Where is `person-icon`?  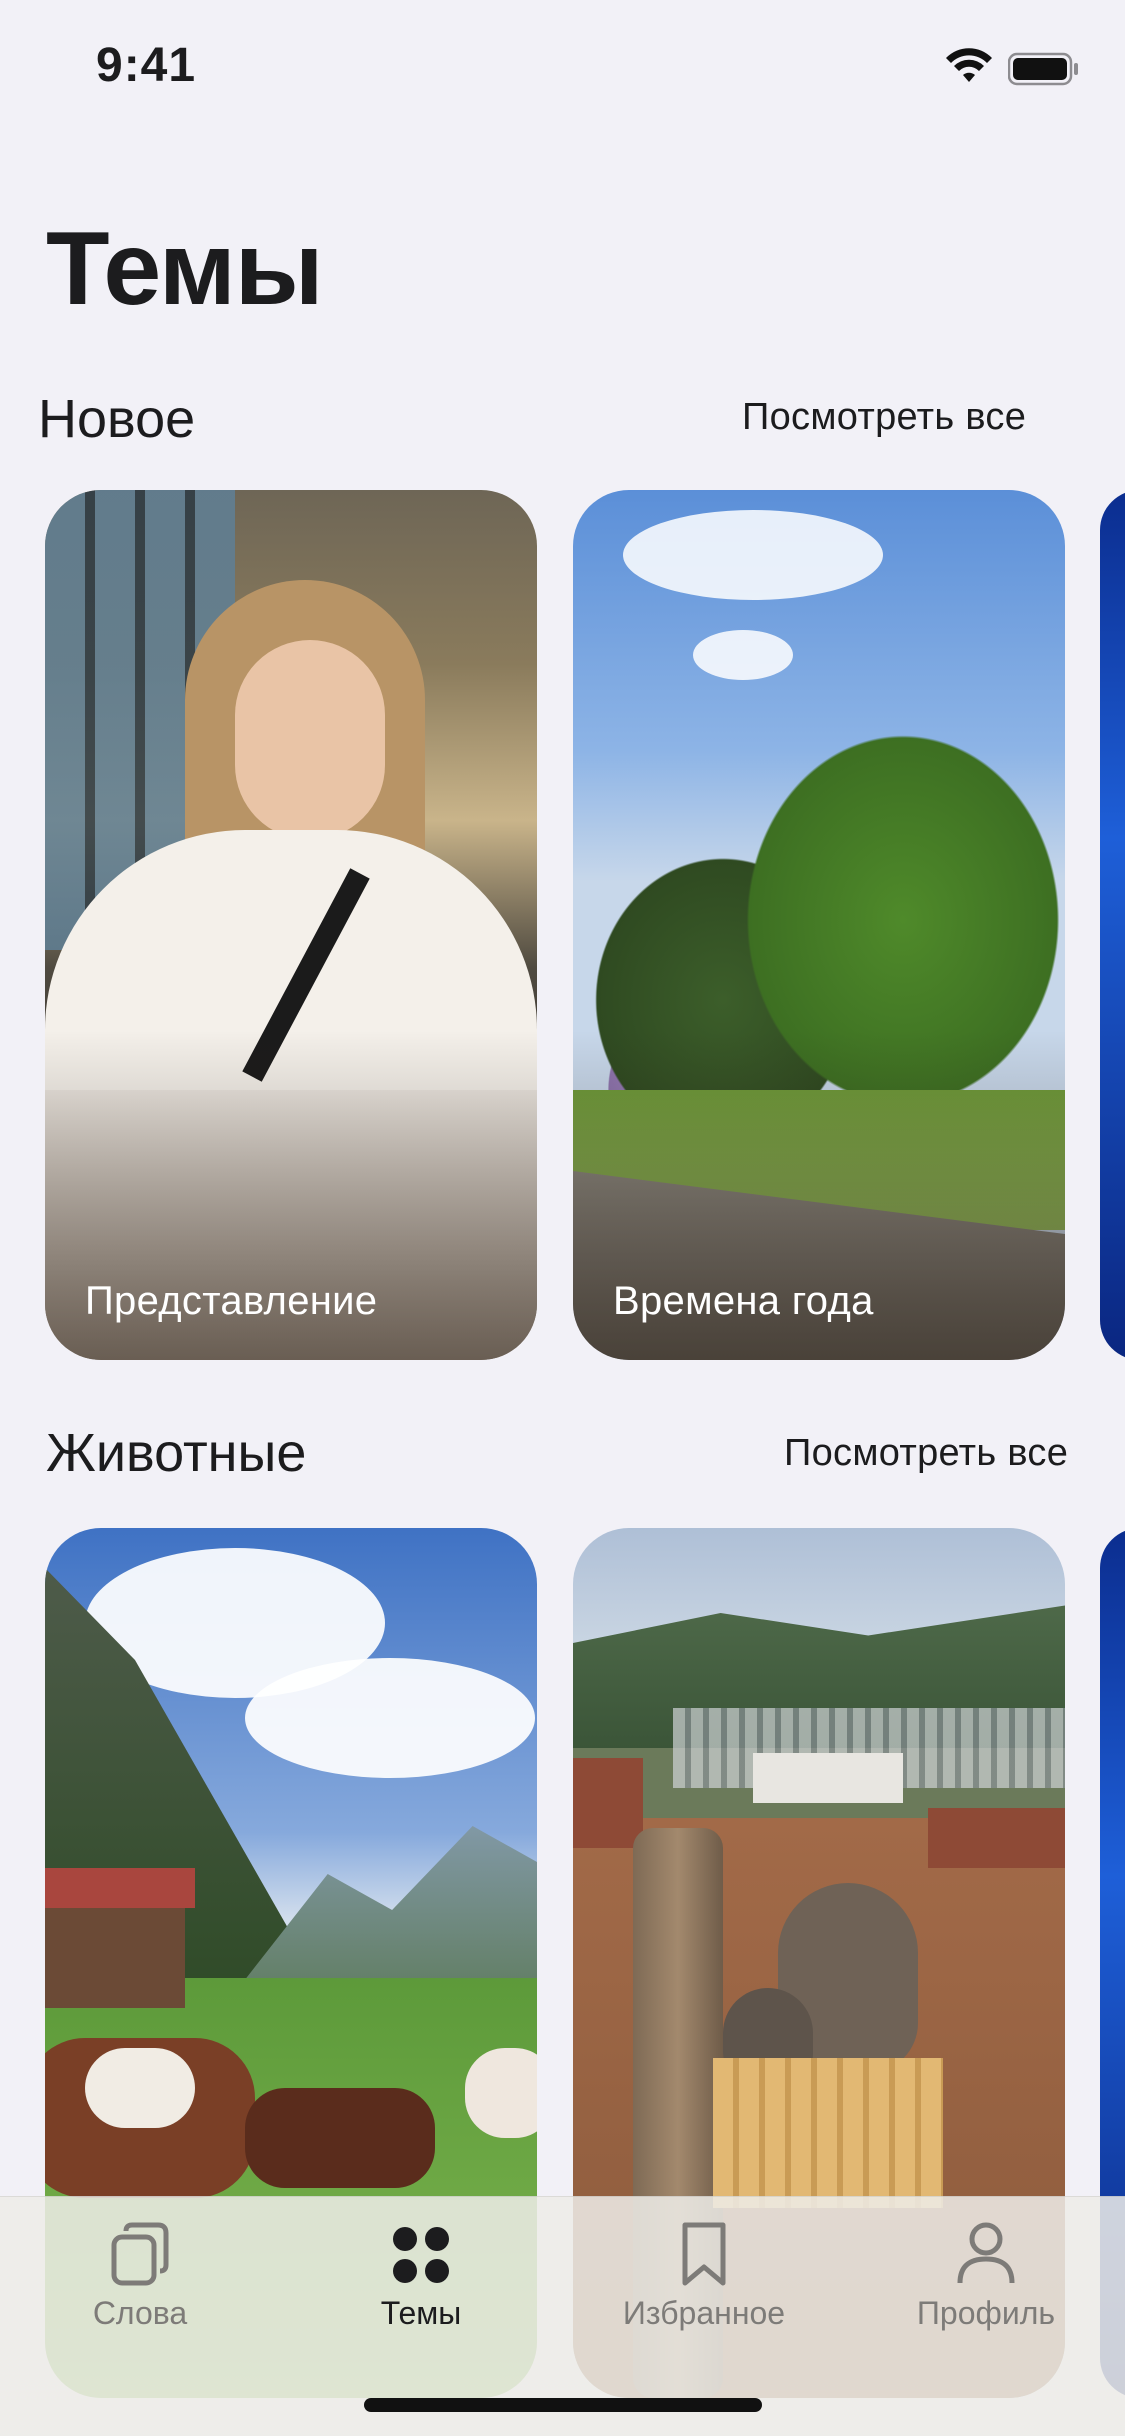 person-icon is located at coordinates (986, 2253).